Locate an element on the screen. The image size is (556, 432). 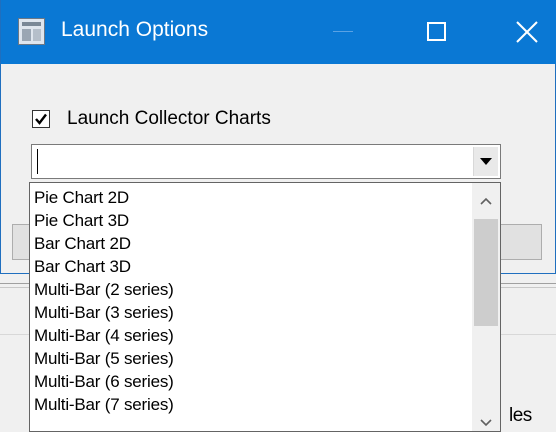
maximize-icon is located at coordinates (436, 31).